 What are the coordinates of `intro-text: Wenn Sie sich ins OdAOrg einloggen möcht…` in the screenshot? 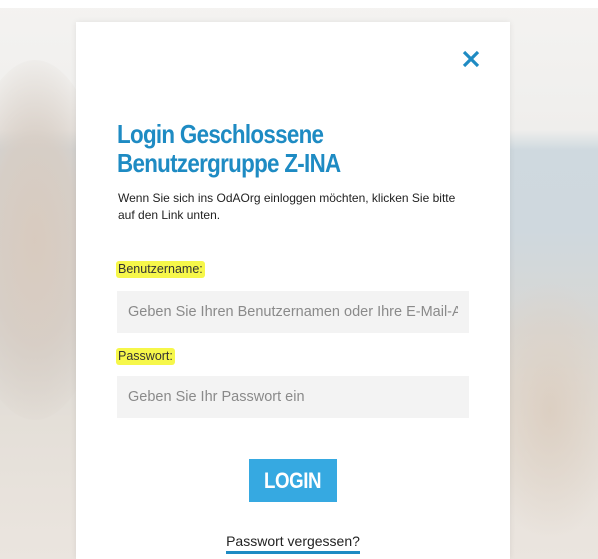 It's located at (287, 206).